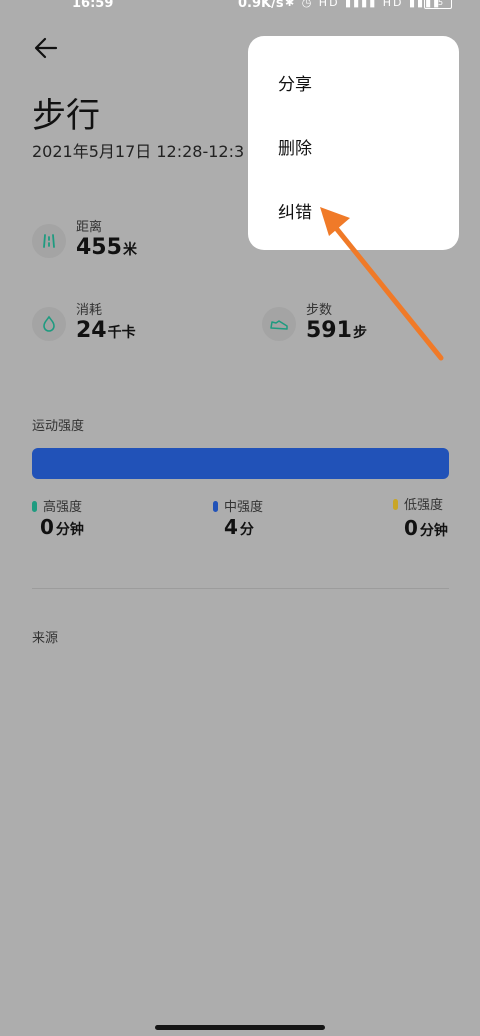 This screenshot has width=480, height=1036. I want to click on overflow-menu: 分享 删除 纠错, so click(353, 143).